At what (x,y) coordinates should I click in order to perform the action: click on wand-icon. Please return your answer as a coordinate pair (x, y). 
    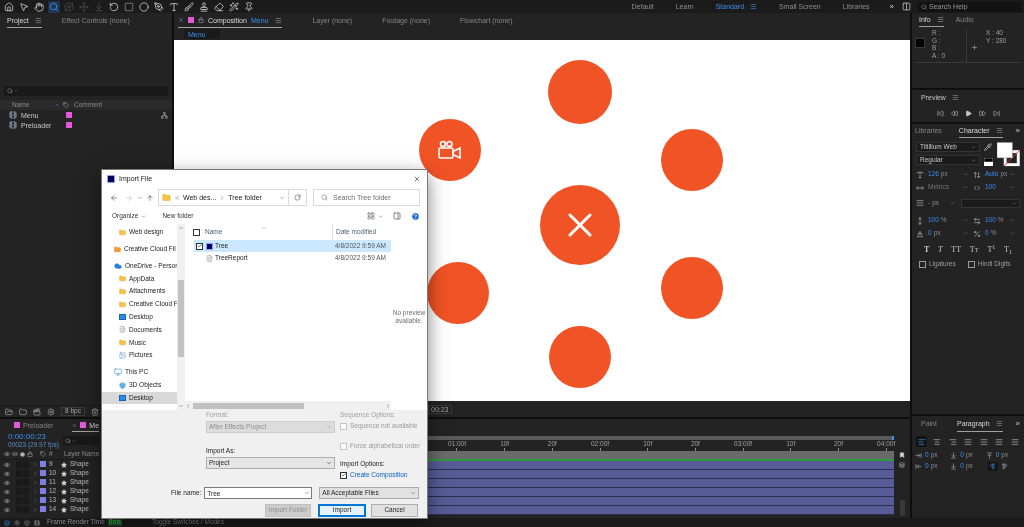
    Looking at the image, I should click on (234, 6).